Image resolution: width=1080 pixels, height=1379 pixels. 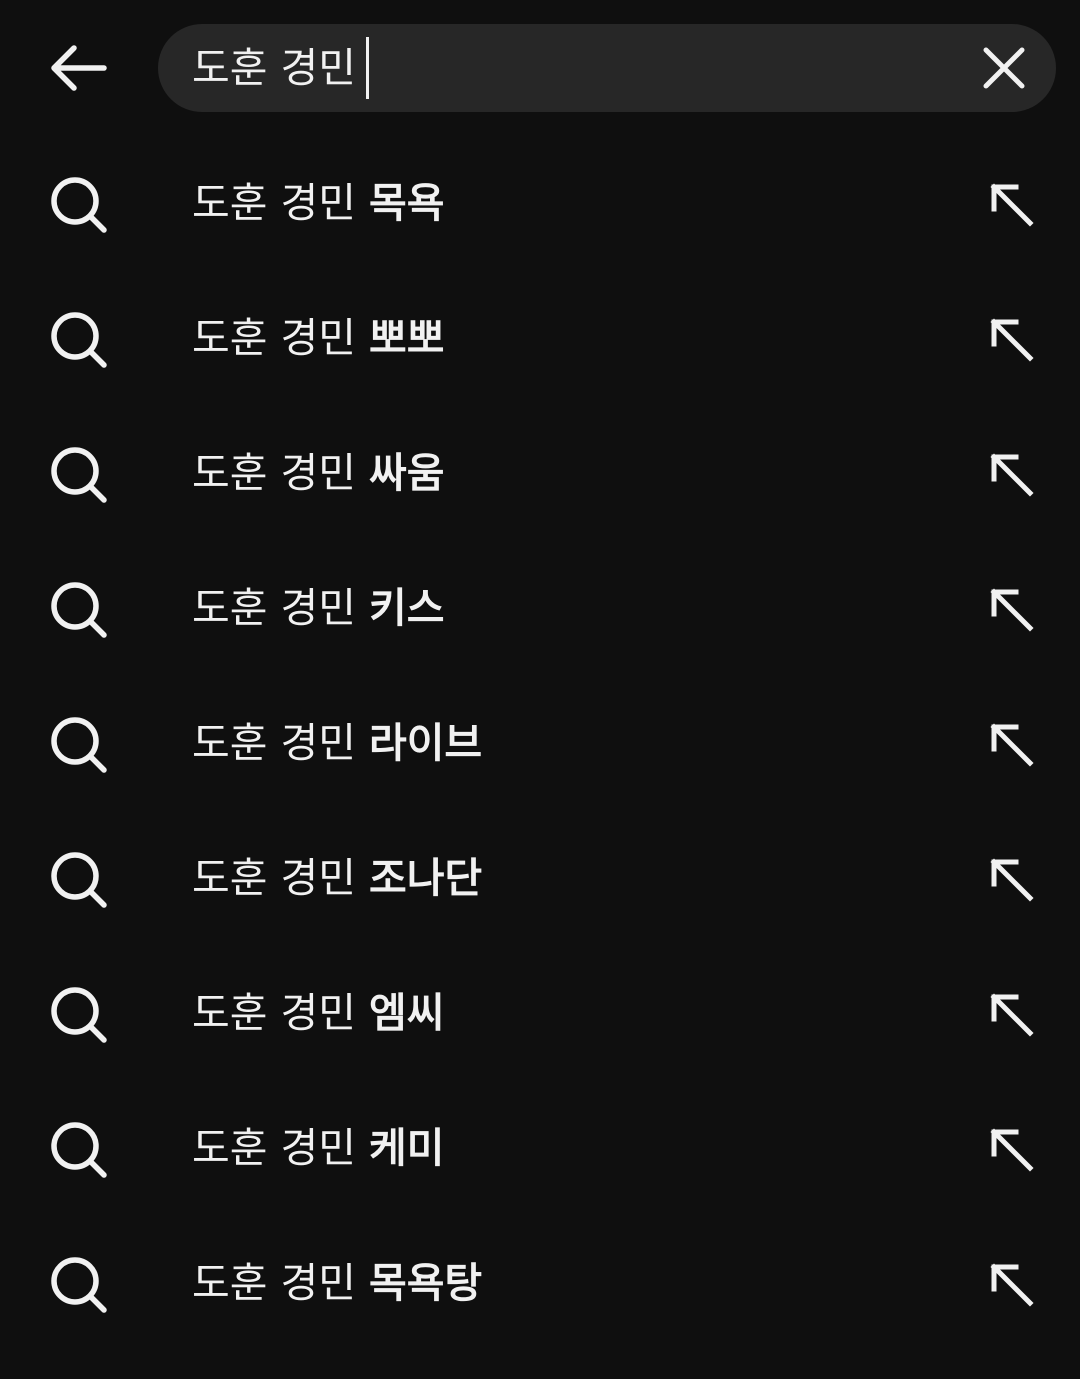 I want to click on search-query-text: 도훈 경민, so click(x=274, y=68).